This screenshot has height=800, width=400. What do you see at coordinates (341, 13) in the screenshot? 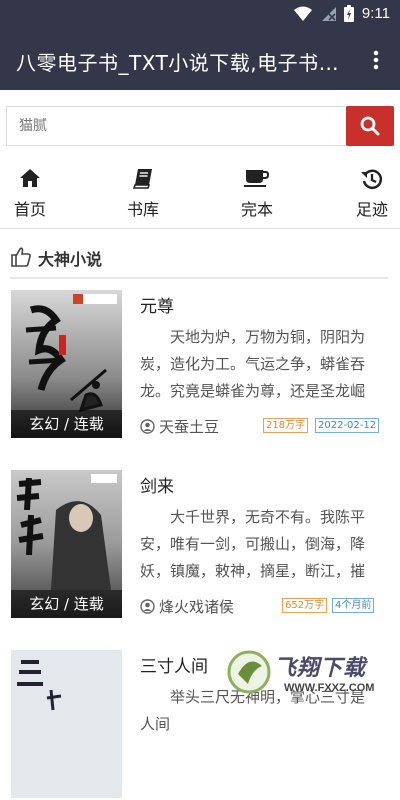
I see `status-icons: 9:11` at bounding box center [341, 13].